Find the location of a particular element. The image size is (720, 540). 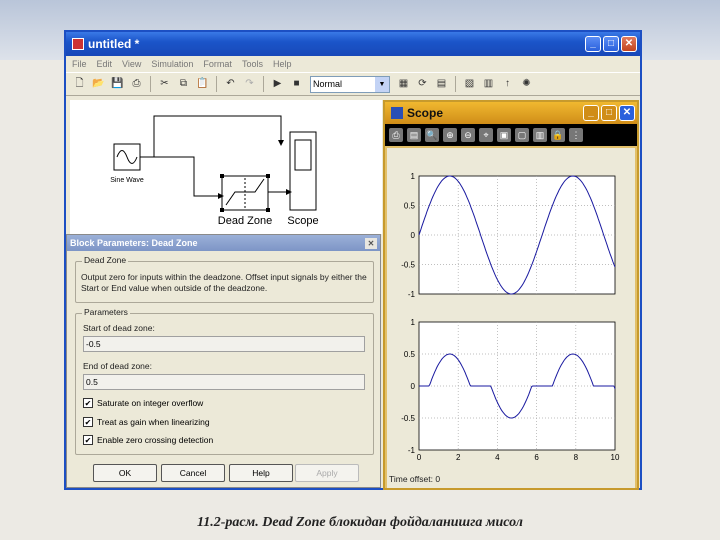

start-simulation-icon: ▶ is located at coordinates (277, 84).